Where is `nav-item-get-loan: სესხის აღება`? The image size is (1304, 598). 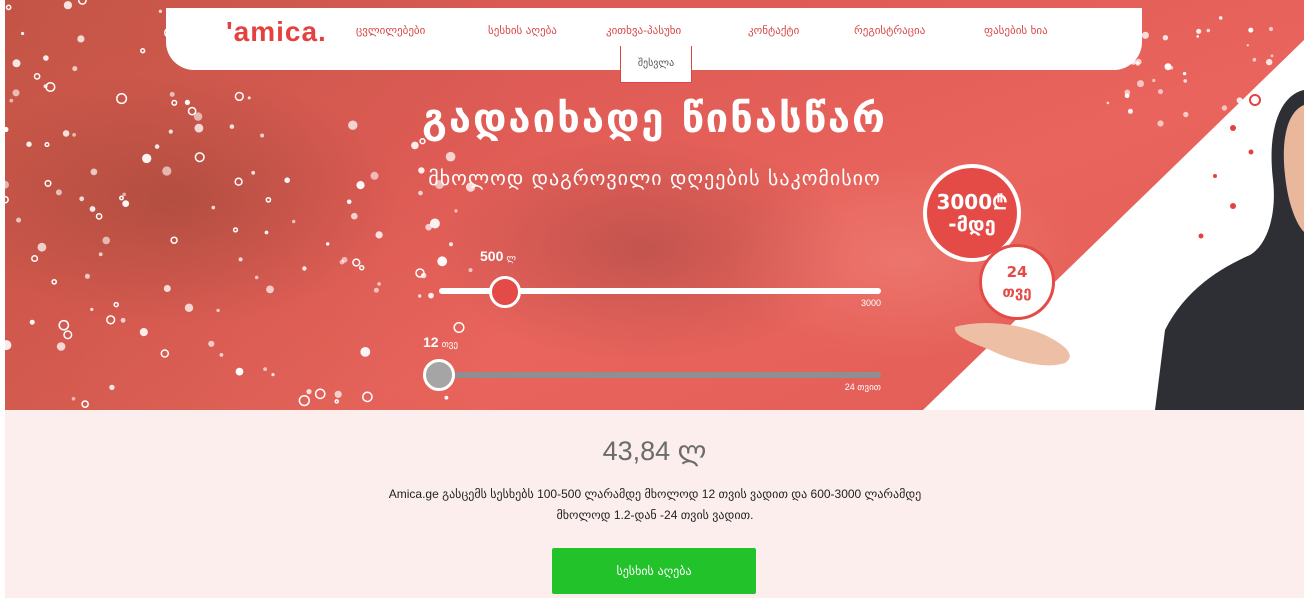 nav-item-get-loan: სესხის აღება is located at coordinates (522, 30).